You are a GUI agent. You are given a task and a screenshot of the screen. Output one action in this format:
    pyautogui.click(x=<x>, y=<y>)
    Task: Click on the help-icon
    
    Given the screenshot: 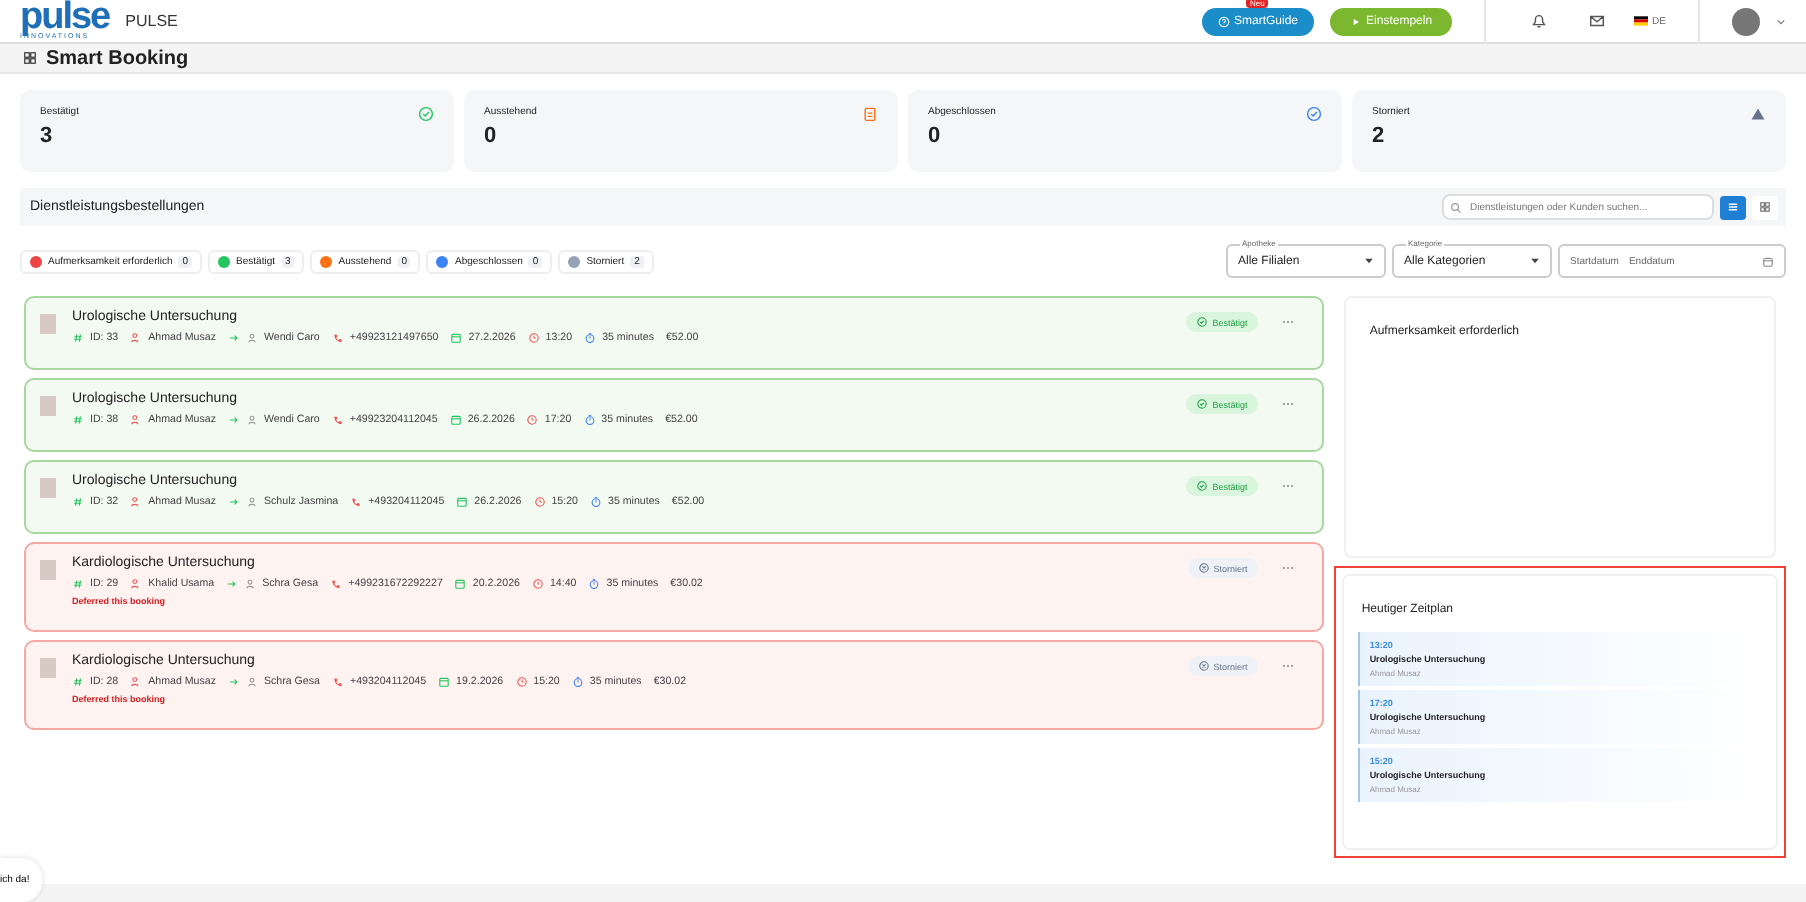 What is the action you would take?
    pyautogui.click(x=1224, y=21)
    